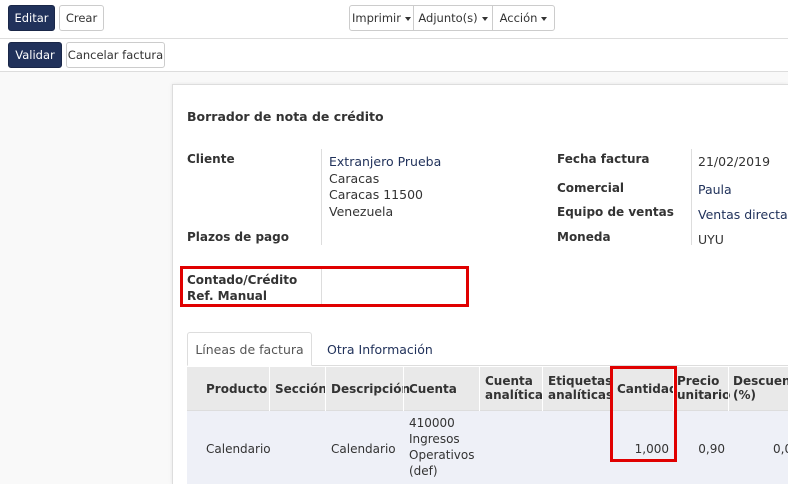  I want to click on sales-team-link: Ventas directas, so click(743, 214).